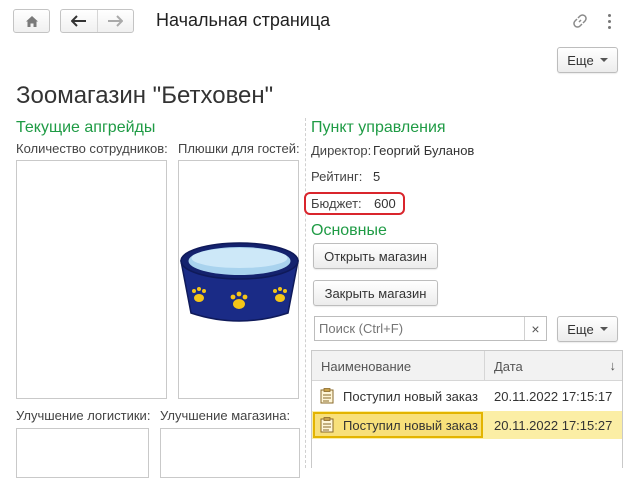 The height and width of the screenshot is (478, 638). Describe the element at coordinates (145, 95) in the screenshot. I see `page-title: Зоомагазин "Бетховен"` at that location.